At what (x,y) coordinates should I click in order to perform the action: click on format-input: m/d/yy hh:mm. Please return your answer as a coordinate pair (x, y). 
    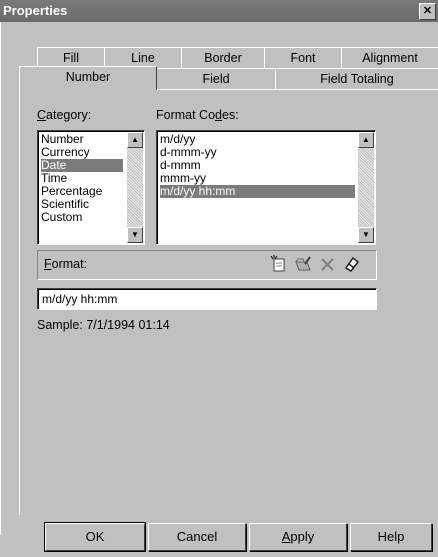
    Looking at the image, I should click on (207, 299).